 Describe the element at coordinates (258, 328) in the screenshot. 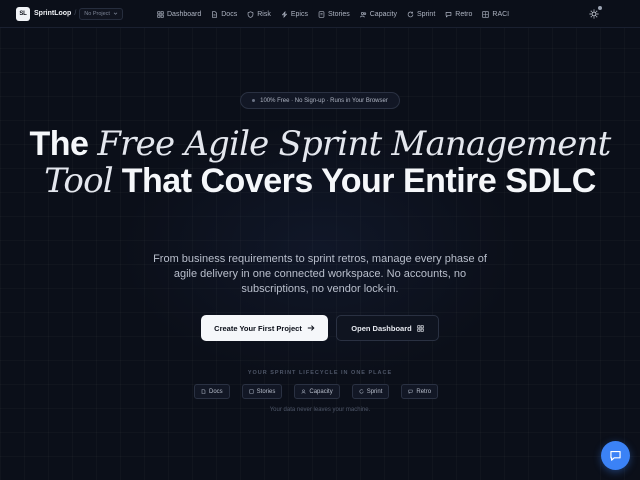

I see `create-project-label: Create Your First Project` at that location.